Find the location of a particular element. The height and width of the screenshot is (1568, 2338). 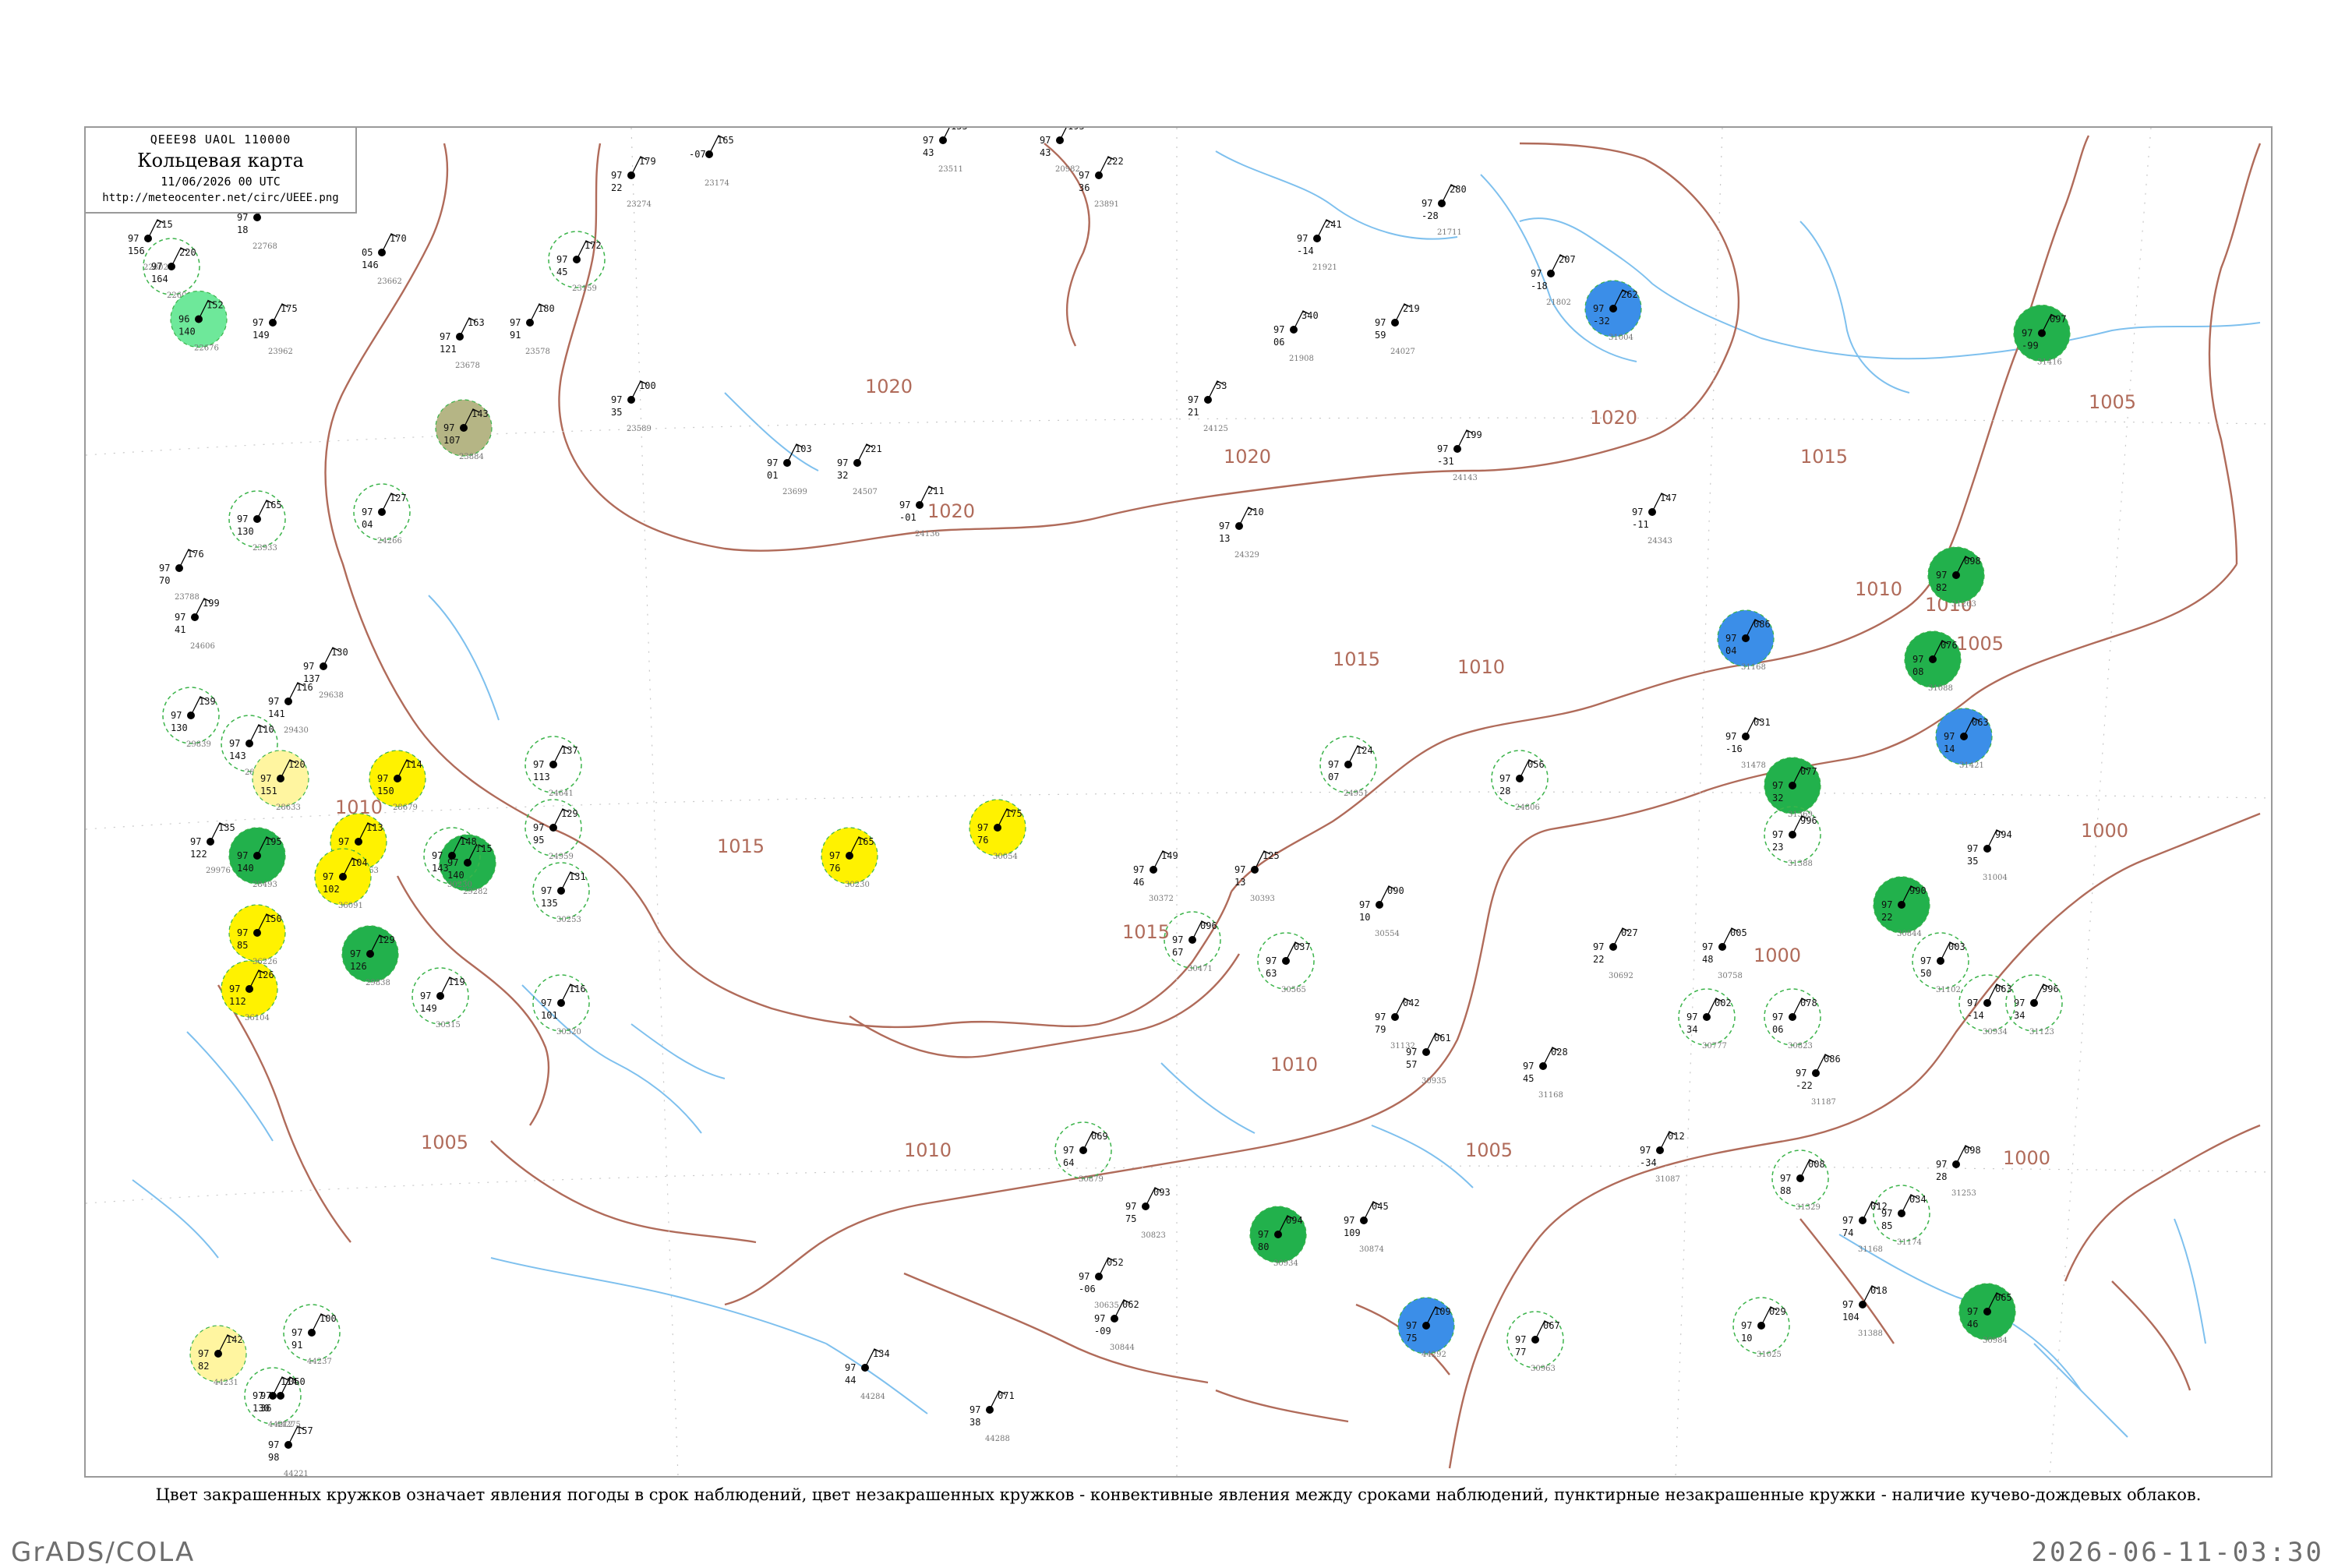

station-pressure: 139 is located at coordinates (207, 701).